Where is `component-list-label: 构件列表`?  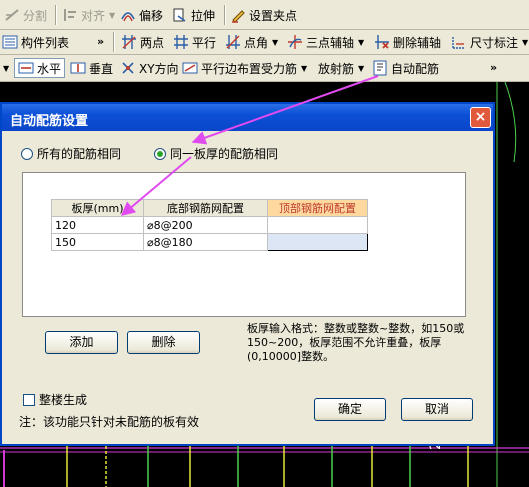 component-list-label: 构件列表 is located at coordinates (45, 42).